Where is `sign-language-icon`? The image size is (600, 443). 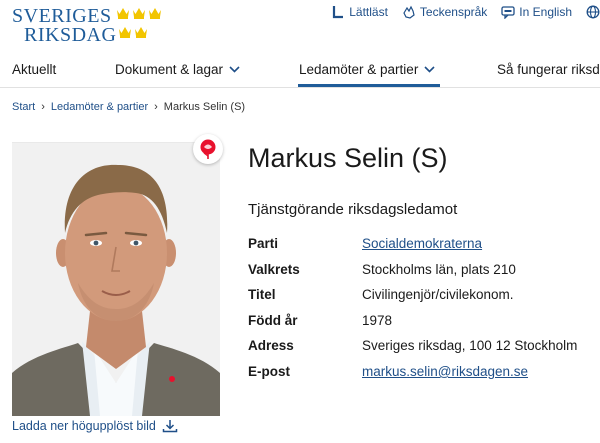
sign-language-icon is located at coordinates (409, 12).